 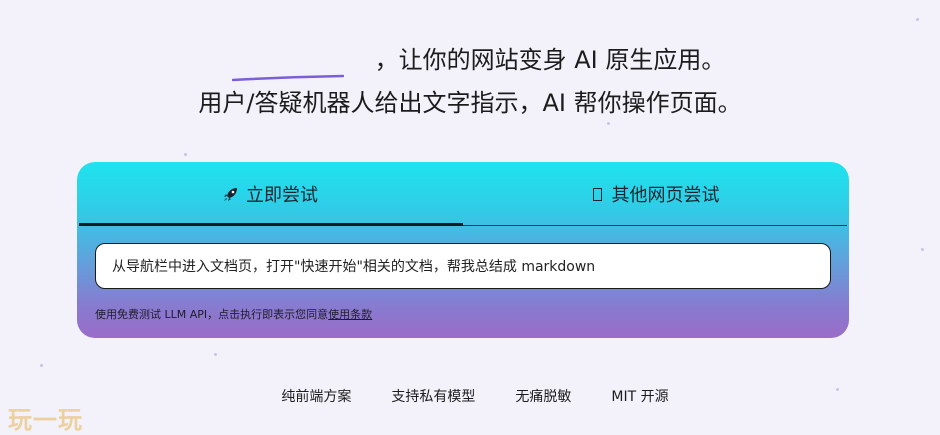 What do you see at coordinates (282, 195) in the screenshot?
I see `tab-try-now-label: 立即尝试` at bounding box center [282, 195].